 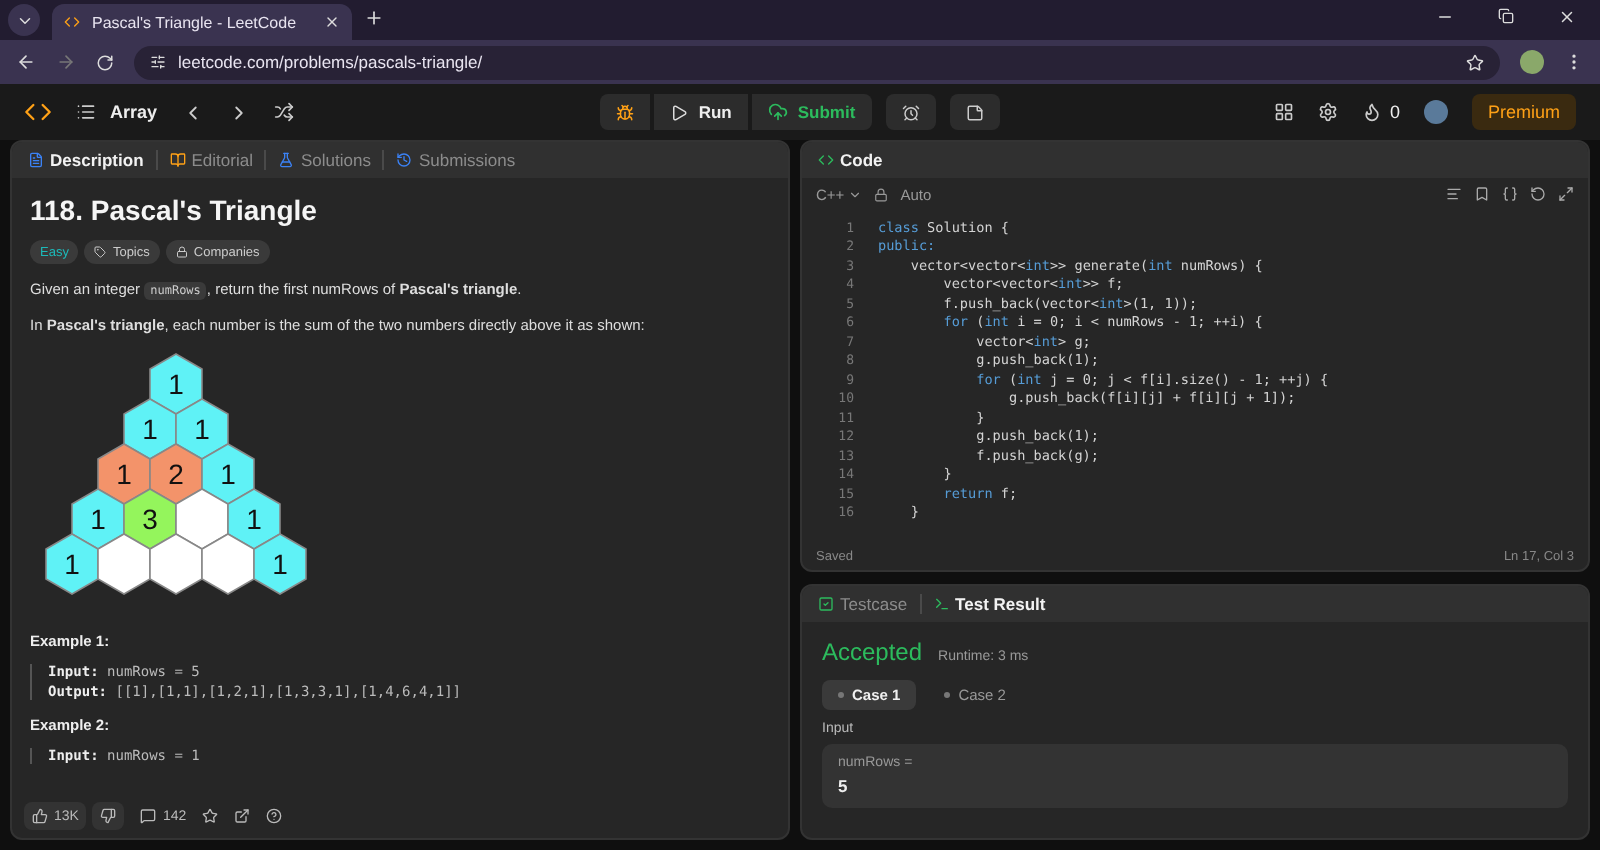 I want to click on forward-icon, so click(x=66, y=62).